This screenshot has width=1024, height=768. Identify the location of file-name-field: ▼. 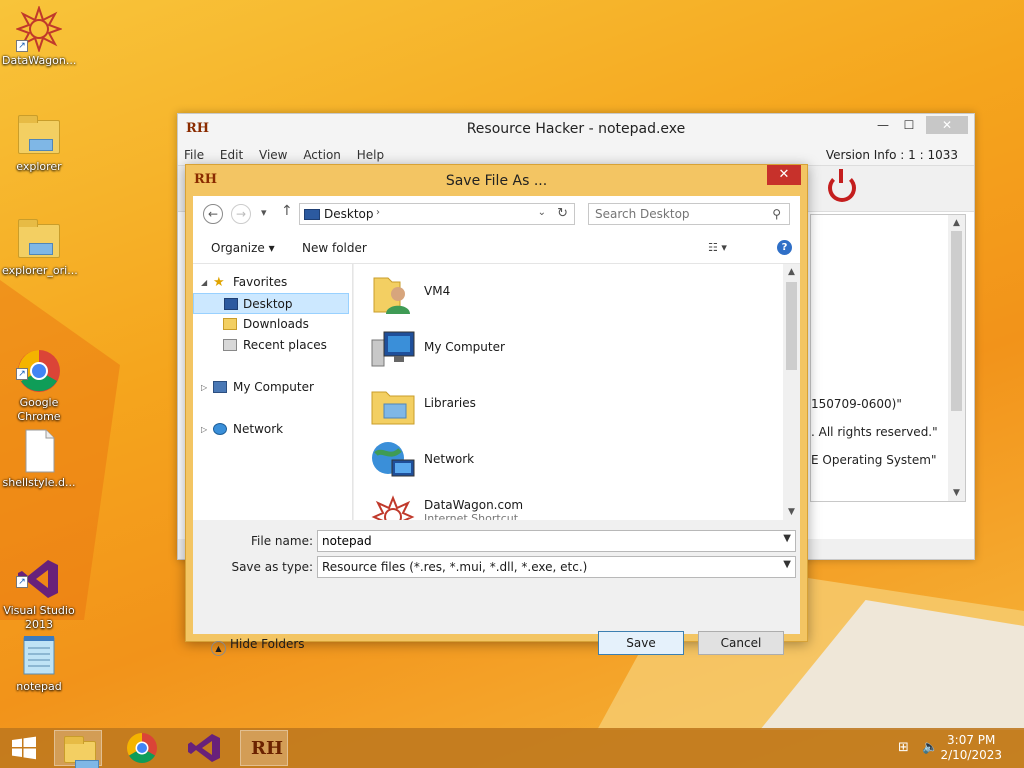
(556, 541).